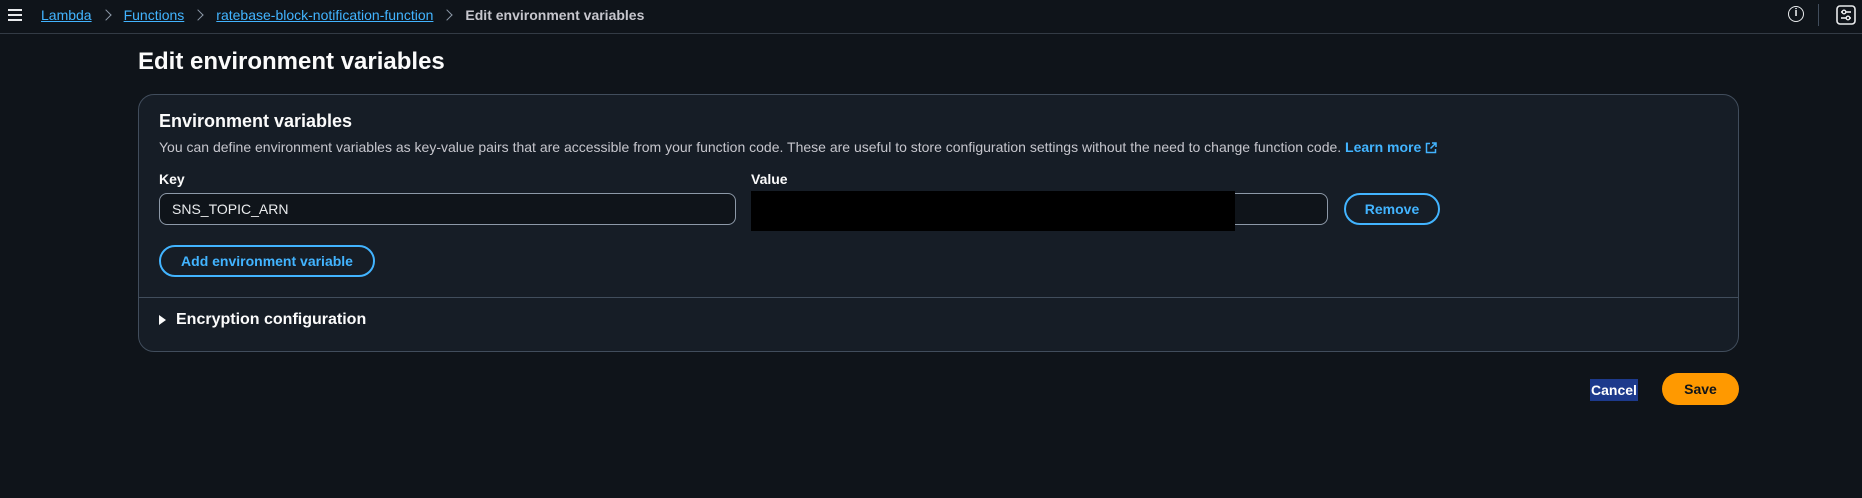 This screenshot has width=1862, height=498. I want to click on learn-more-link: Learn more, so click(1391, 147).